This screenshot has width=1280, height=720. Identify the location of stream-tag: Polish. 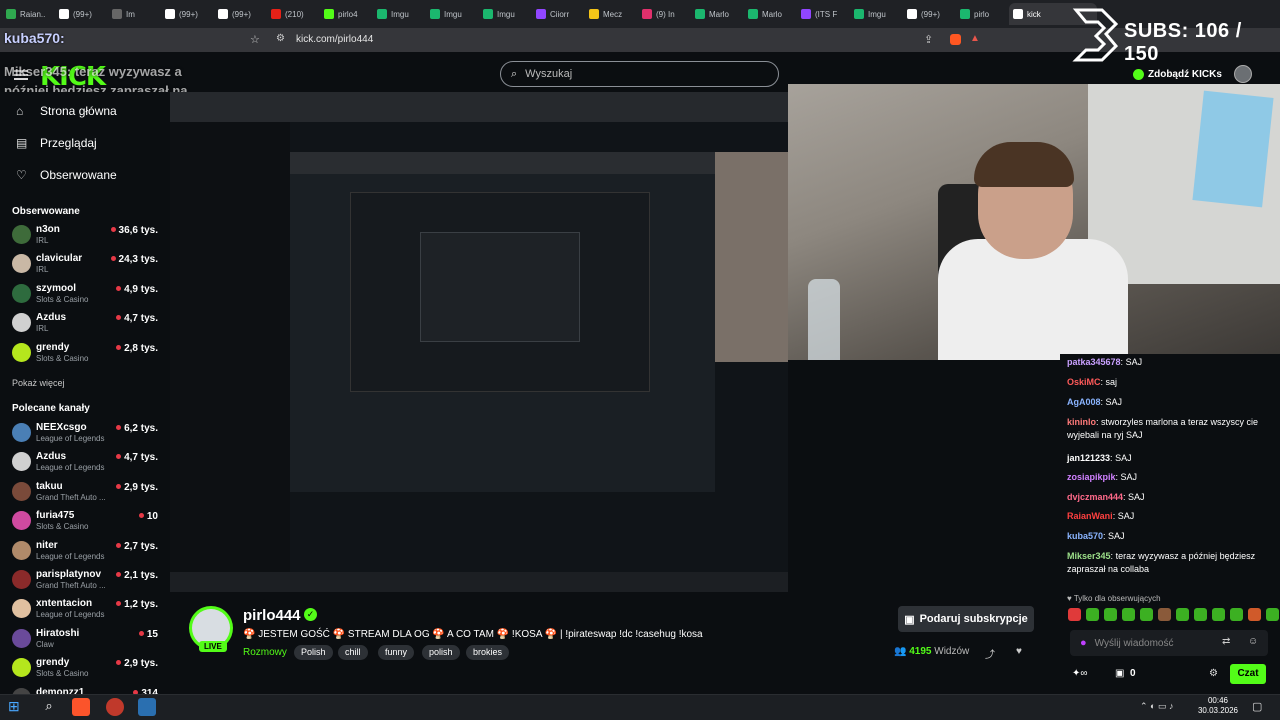
(313, 652).